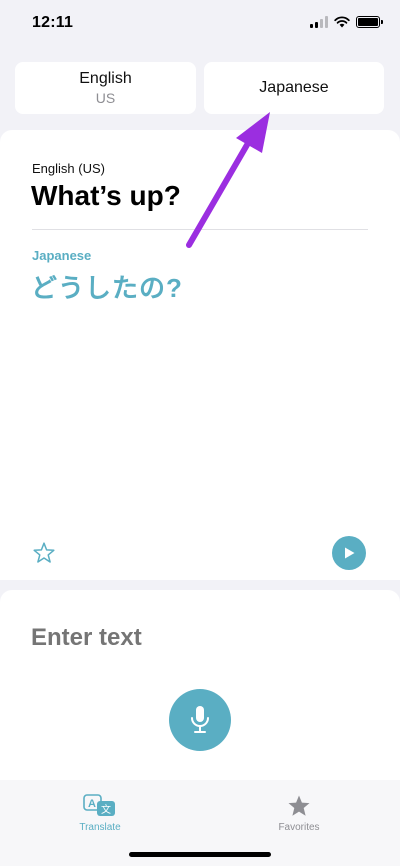 The width and height of the screenshot is (400, 866). What do you see at coordinates (100, 827) in the screenshot?
I see `tab-translate-label: Translate` at bounding box center [100, 827].